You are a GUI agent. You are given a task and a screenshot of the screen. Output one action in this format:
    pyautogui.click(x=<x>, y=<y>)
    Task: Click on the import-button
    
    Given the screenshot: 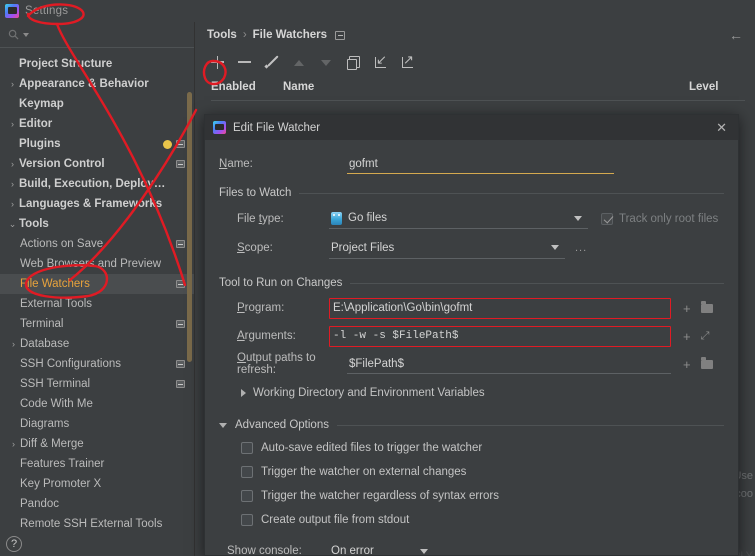 What is the action you would take?
    pyautogui.click(x=380, y=60)
    